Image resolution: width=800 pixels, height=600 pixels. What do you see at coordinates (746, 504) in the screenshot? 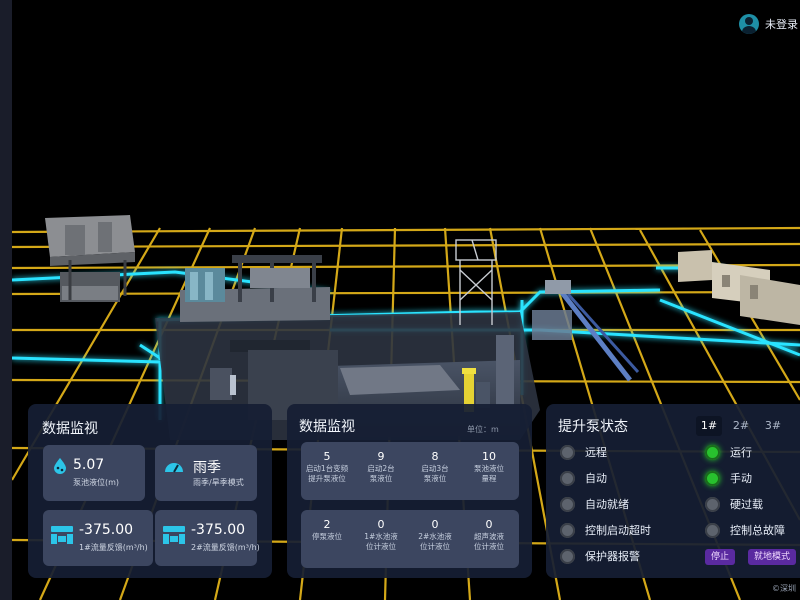
I see `status-label: 硬过载` at bounding box center [746, 504].